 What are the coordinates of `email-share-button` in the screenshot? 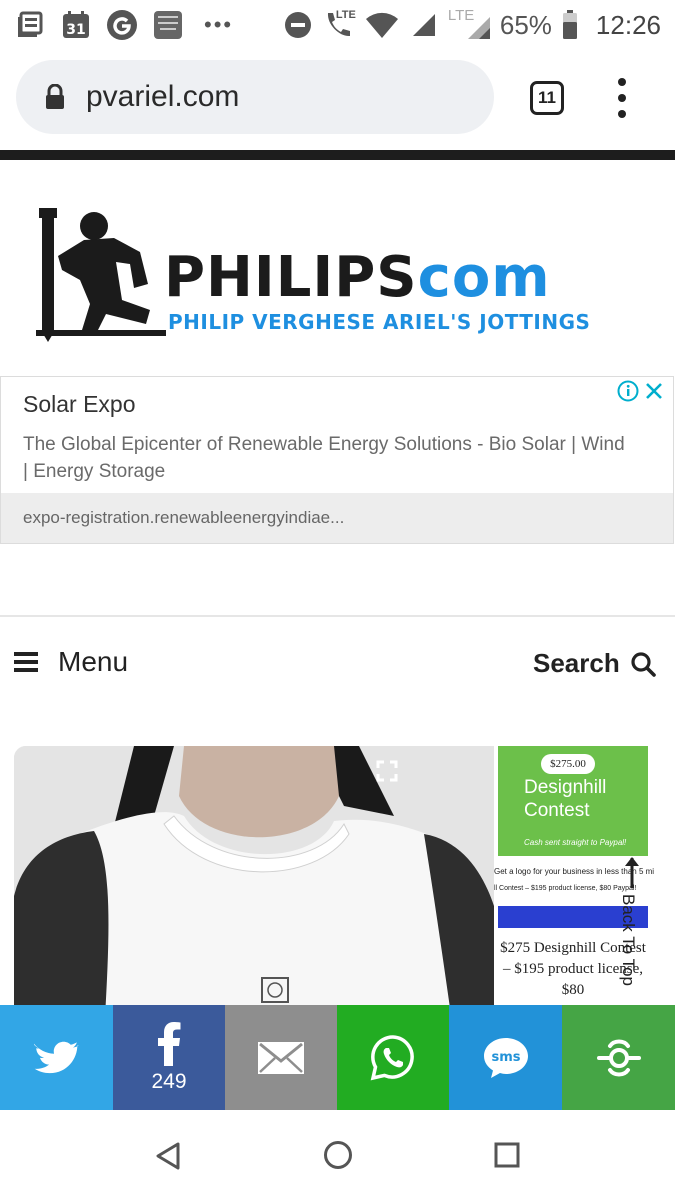 It's located at (281, 1057).